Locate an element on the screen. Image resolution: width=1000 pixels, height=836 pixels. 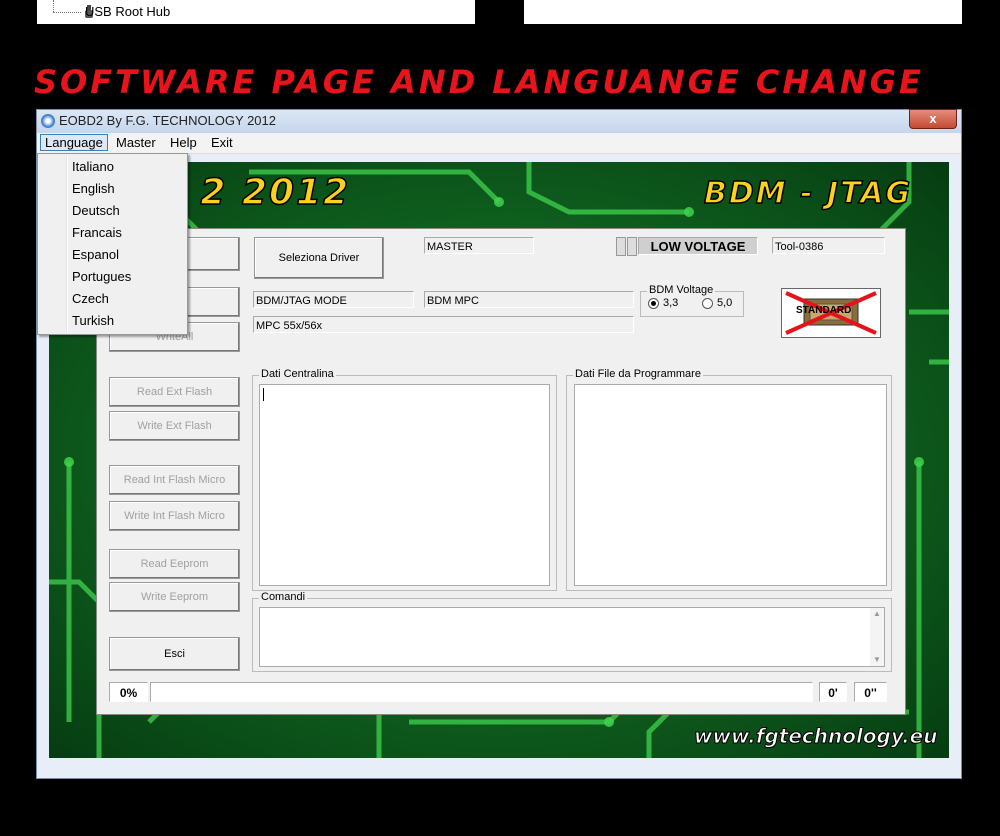
language-option-czech: Czech is located at coordinates (90, 298).